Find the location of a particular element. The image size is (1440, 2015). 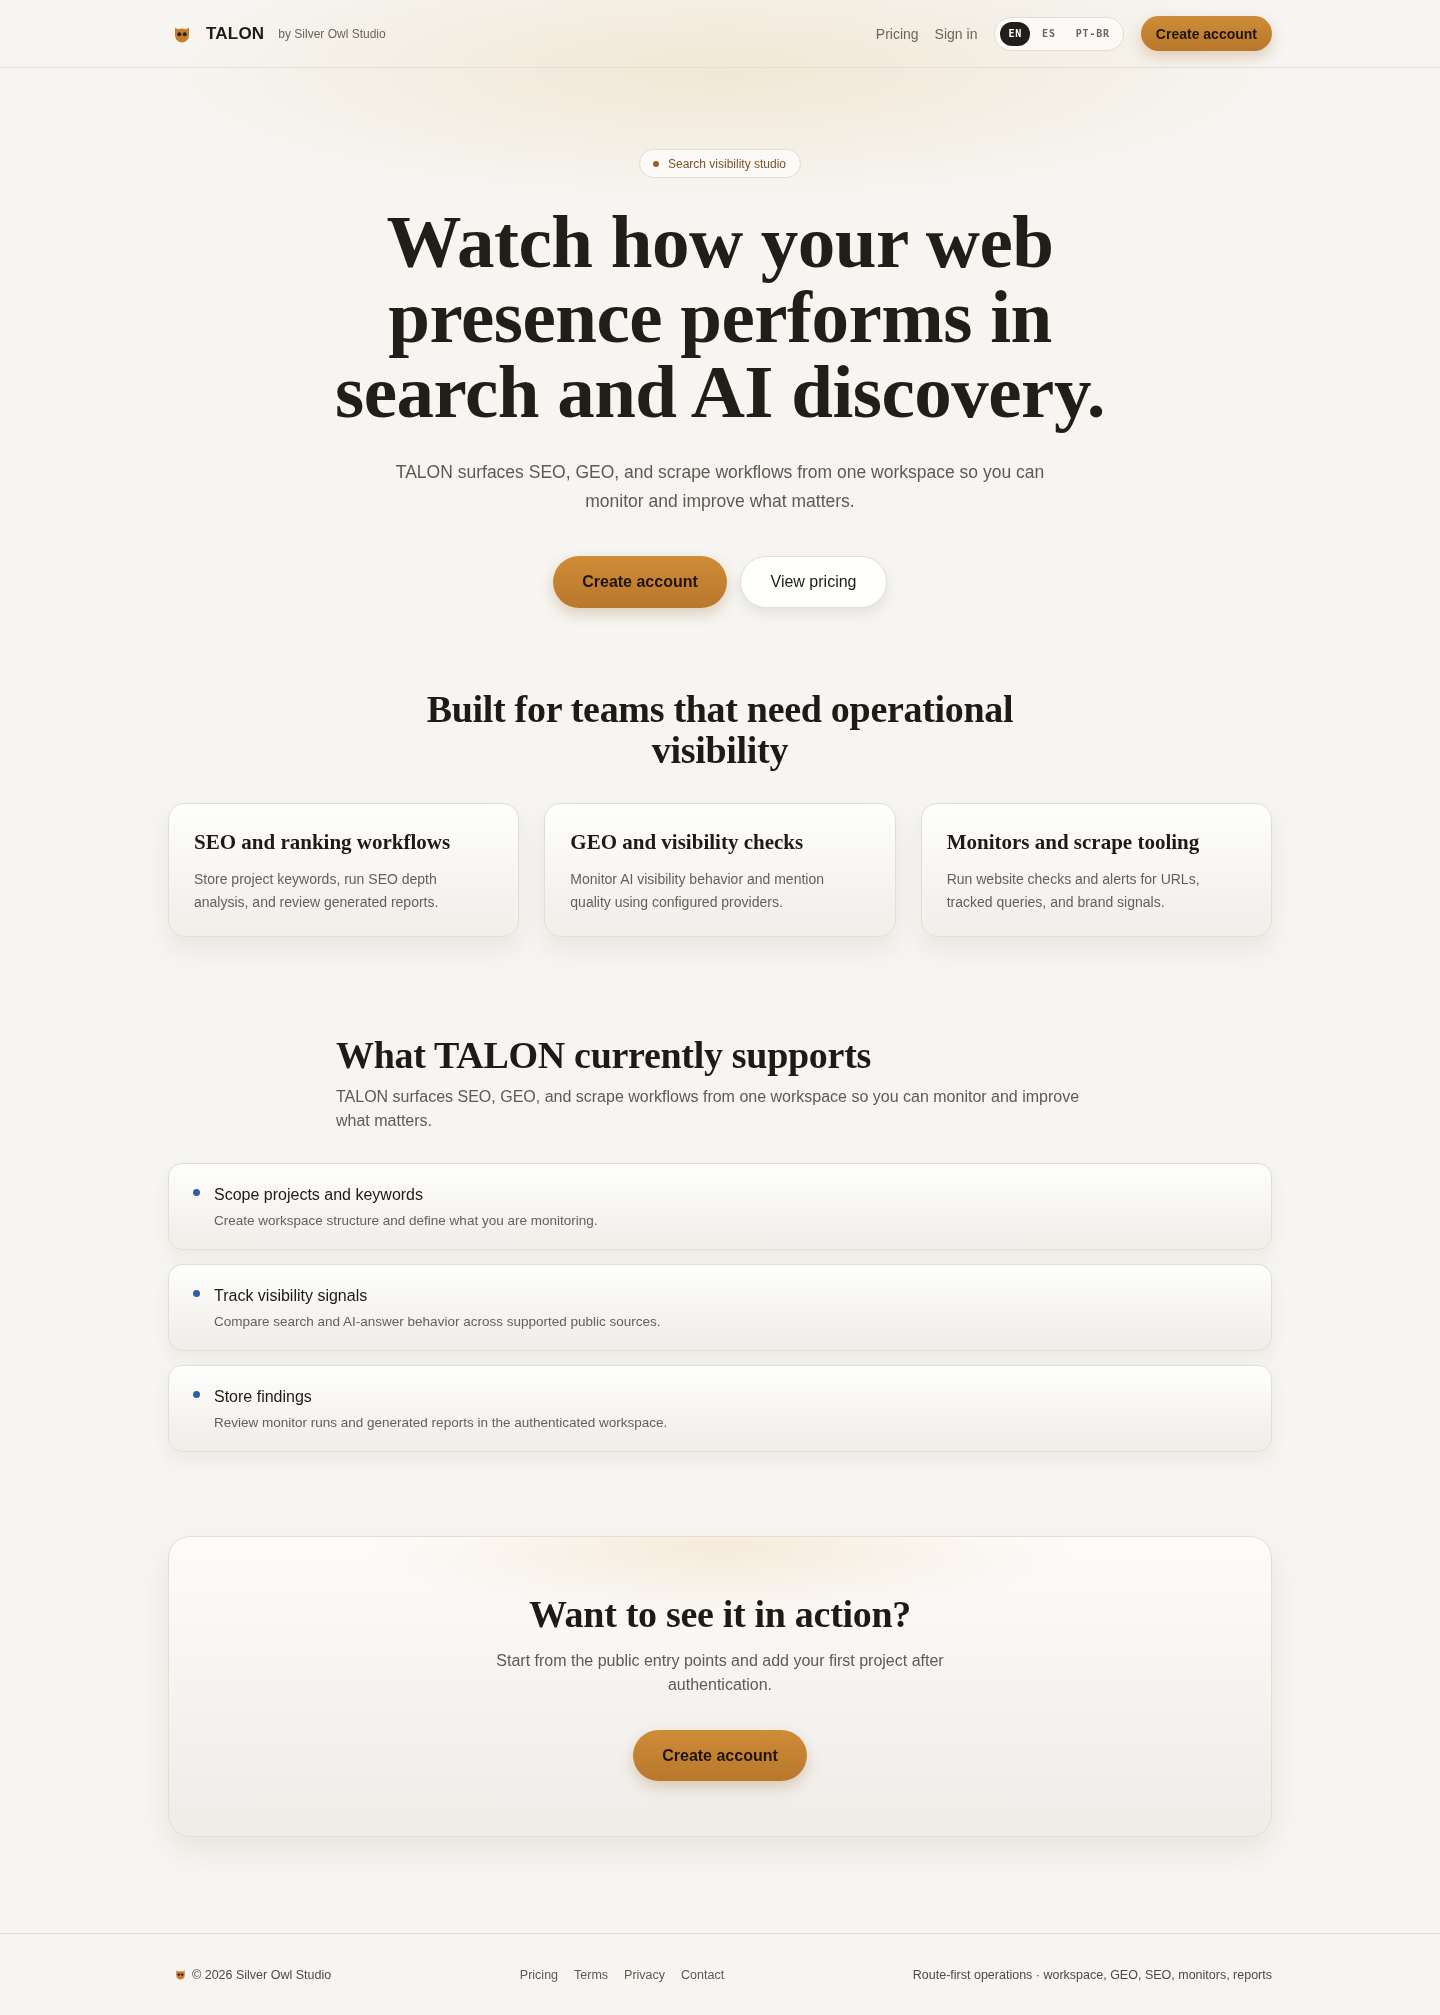

card-title: Monitors and scrape tooling is located at coordinates (1073, 842).